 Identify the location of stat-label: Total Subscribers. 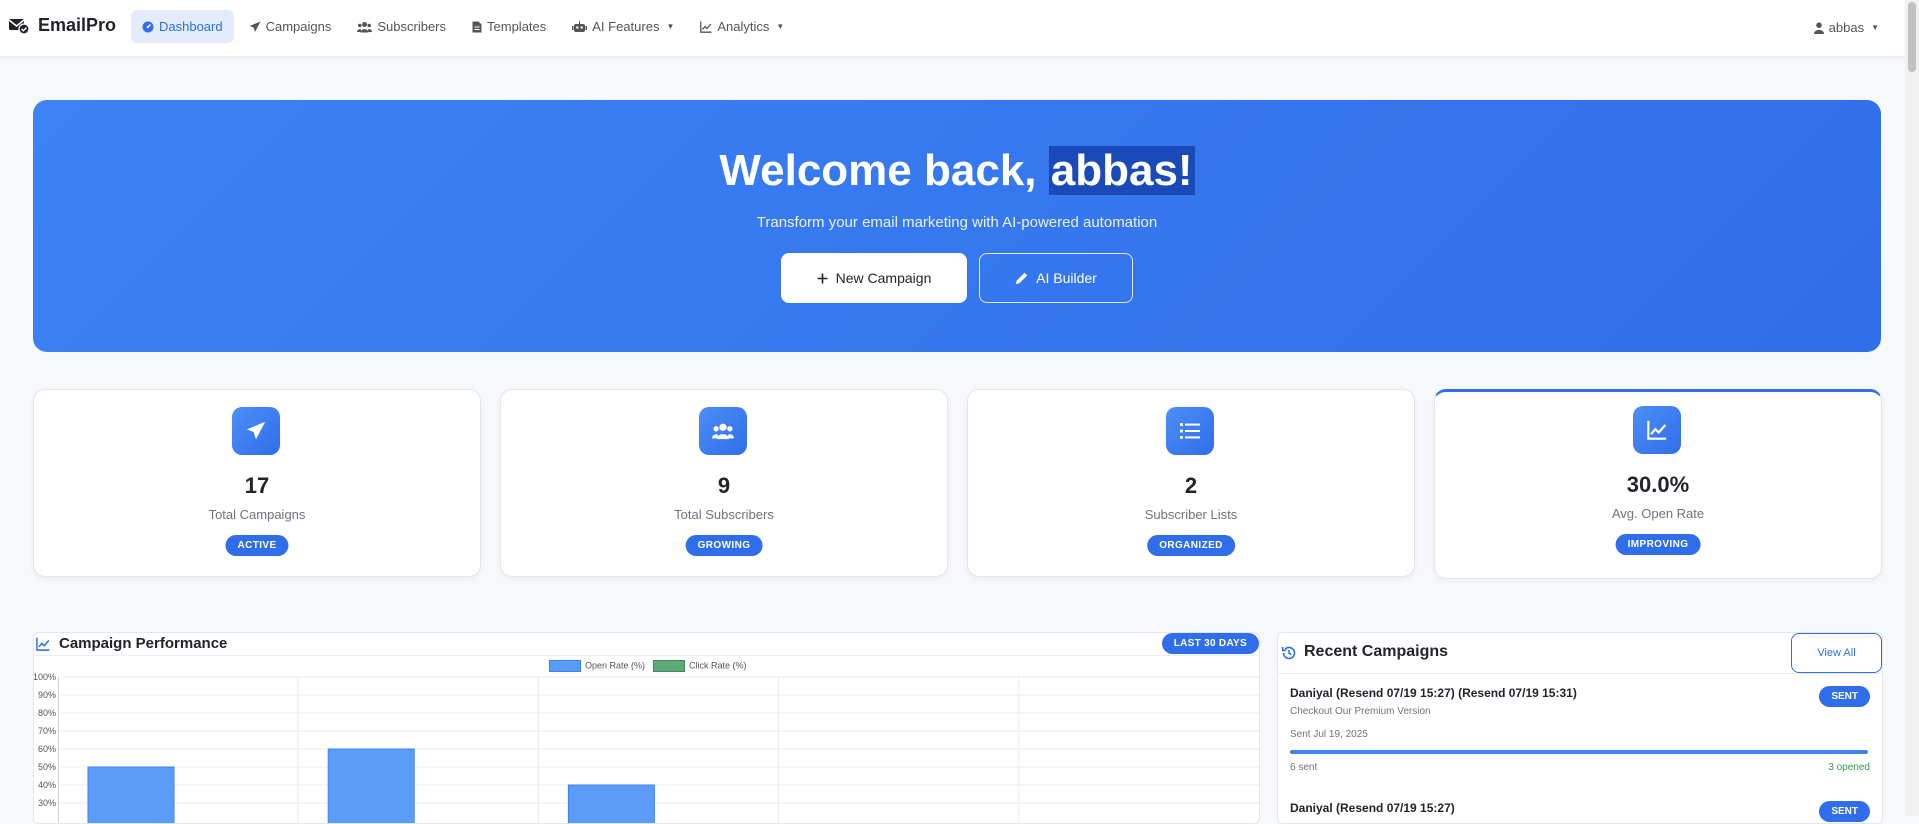
(724, 514).